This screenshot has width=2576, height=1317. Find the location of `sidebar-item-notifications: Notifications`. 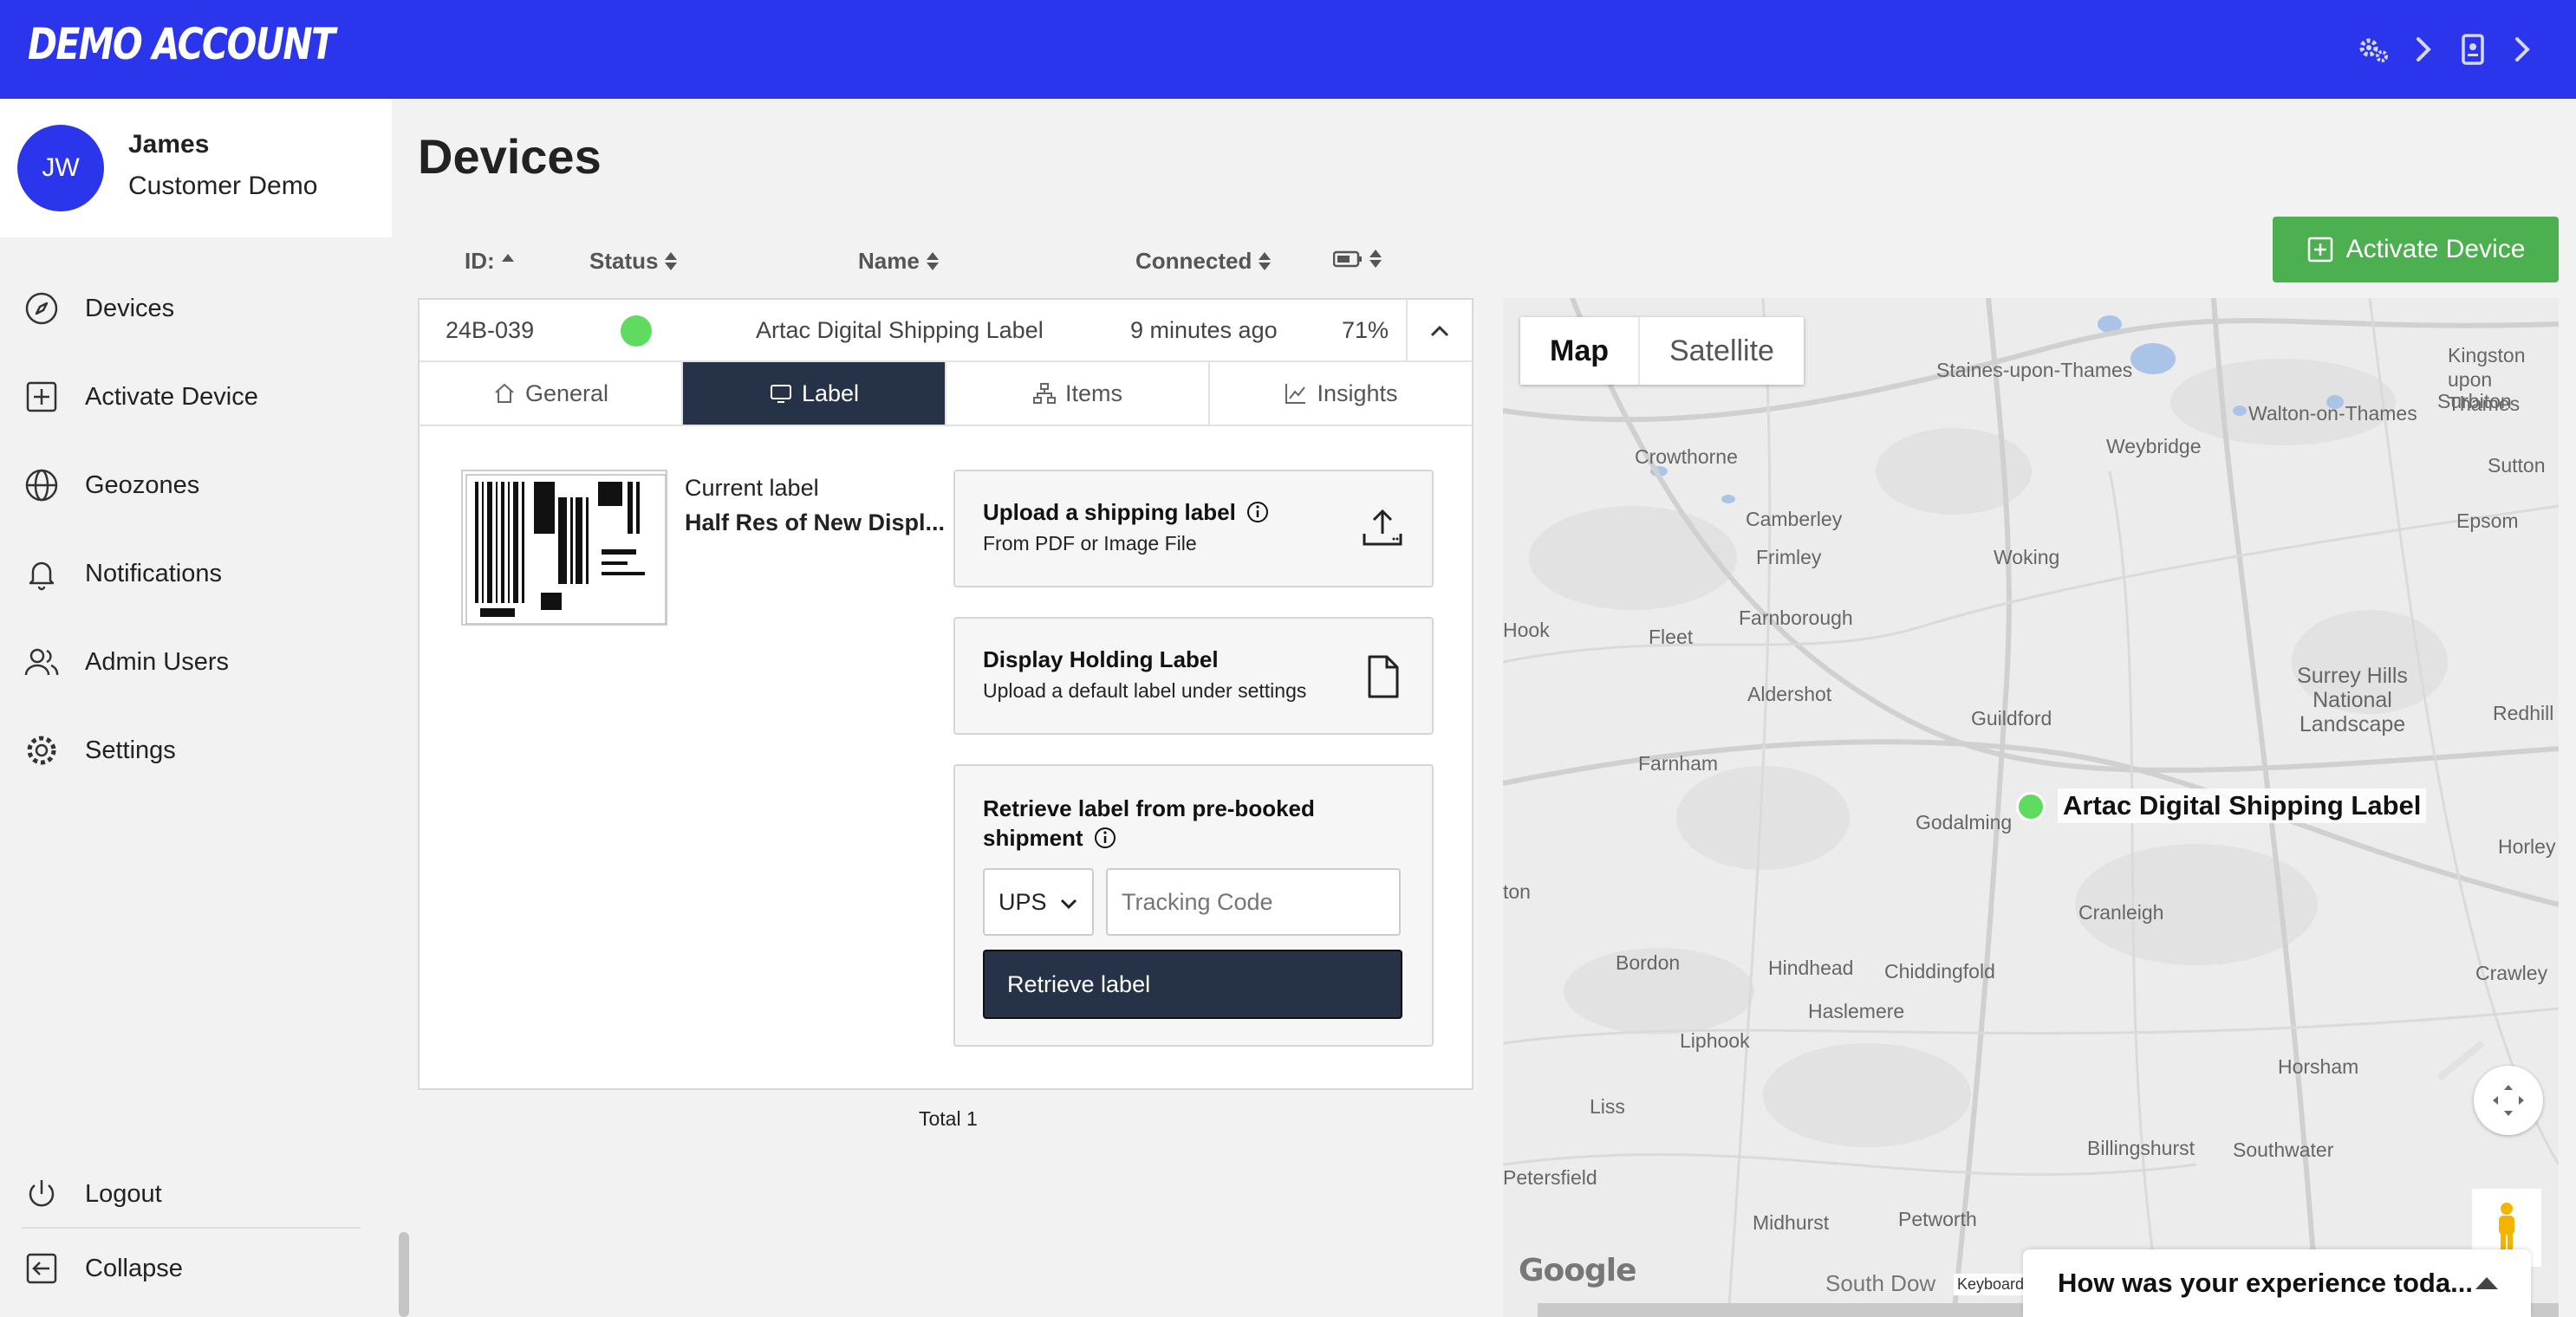

sidebar-item-notifications: Notifications is located at coordinates (196, 574).